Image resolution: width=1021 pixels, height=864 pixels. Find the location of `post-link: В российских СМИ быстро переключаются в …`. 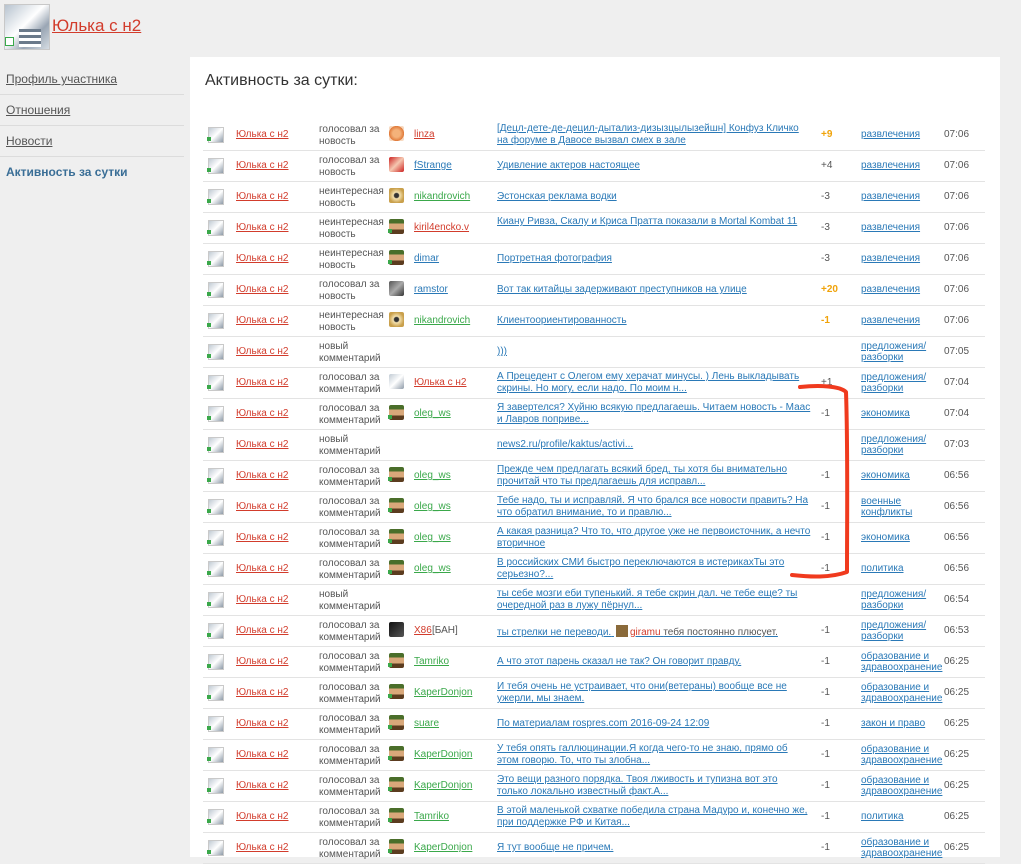

post-link: В российских СМИ быстро переключаются в … is located at coordinates (654, 569).